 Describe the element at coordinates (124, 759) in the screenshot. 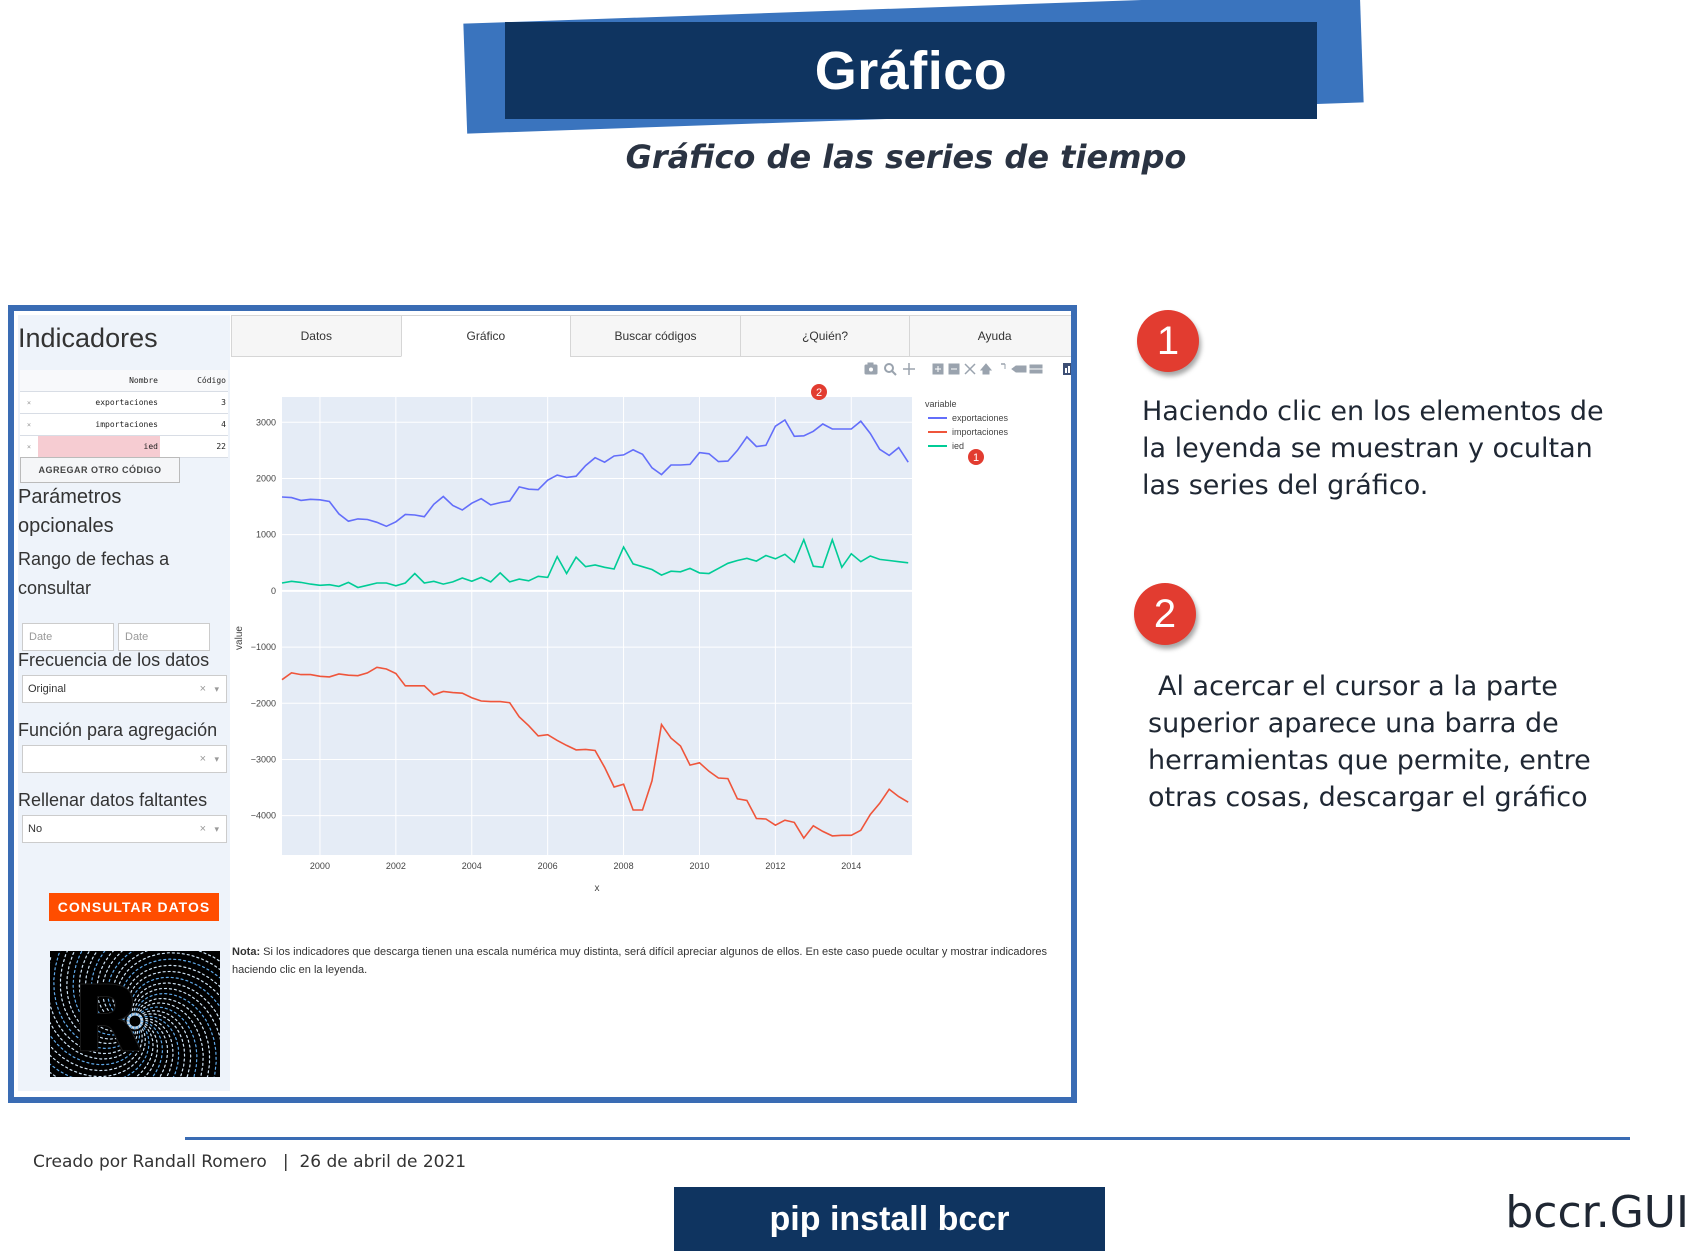

I see `aggregation-select: × ▾` at that location.